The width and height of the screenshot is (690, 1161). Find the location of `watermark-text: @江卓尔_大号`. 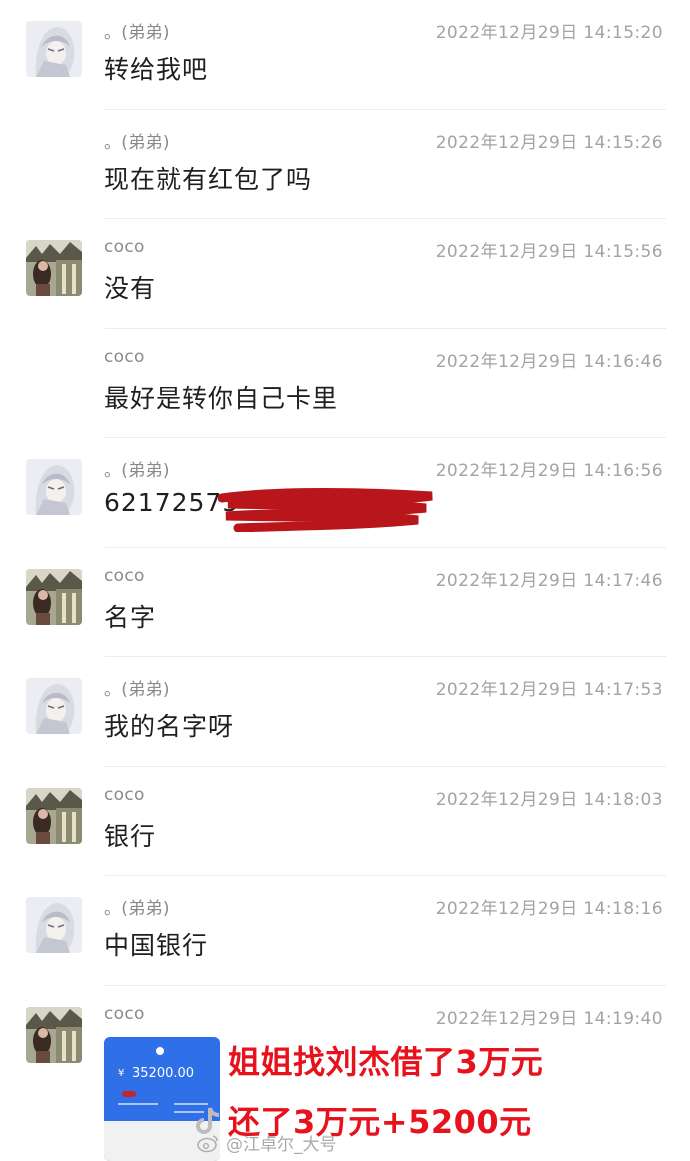

watermark-text: @江卓尔_大号 is located at coordinates (281, 1145).